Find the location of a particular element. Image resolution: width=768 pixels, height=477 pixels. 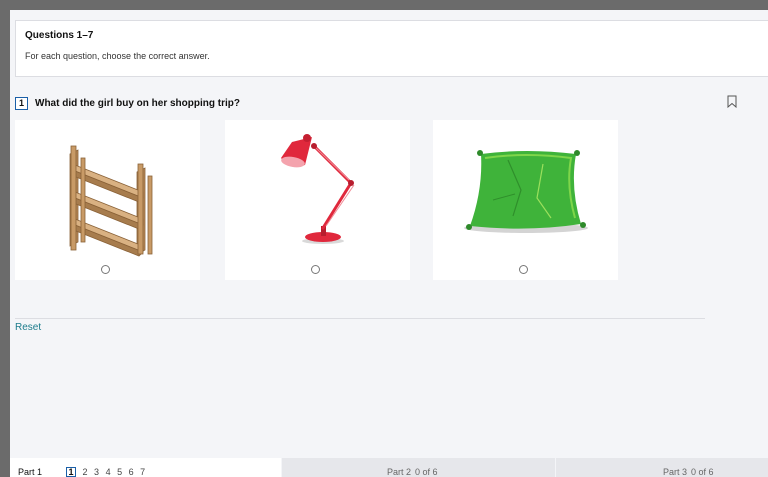

question-link-5: 5 is located at coordinates (119, 472).